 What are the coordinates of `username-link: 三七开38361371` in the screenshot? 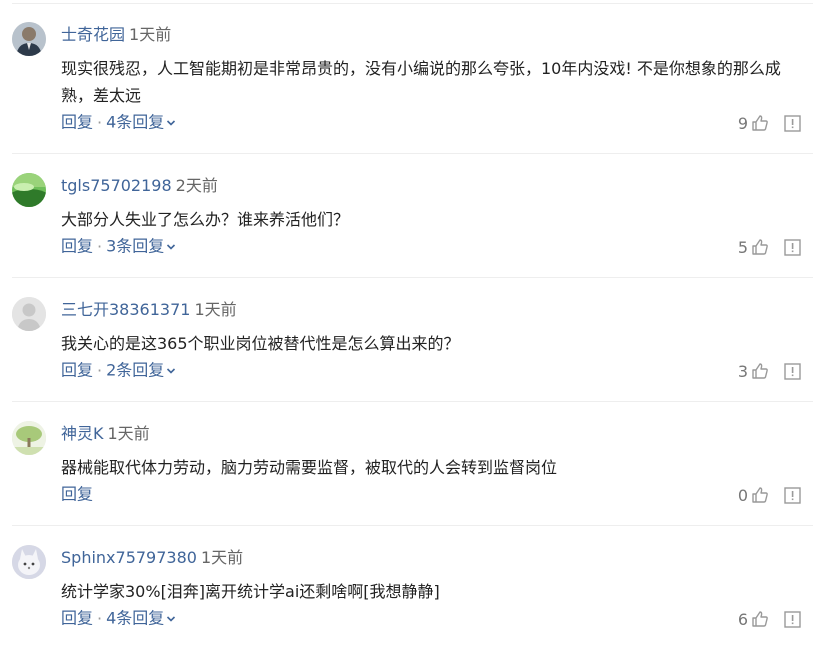 It's located at (125, 309).